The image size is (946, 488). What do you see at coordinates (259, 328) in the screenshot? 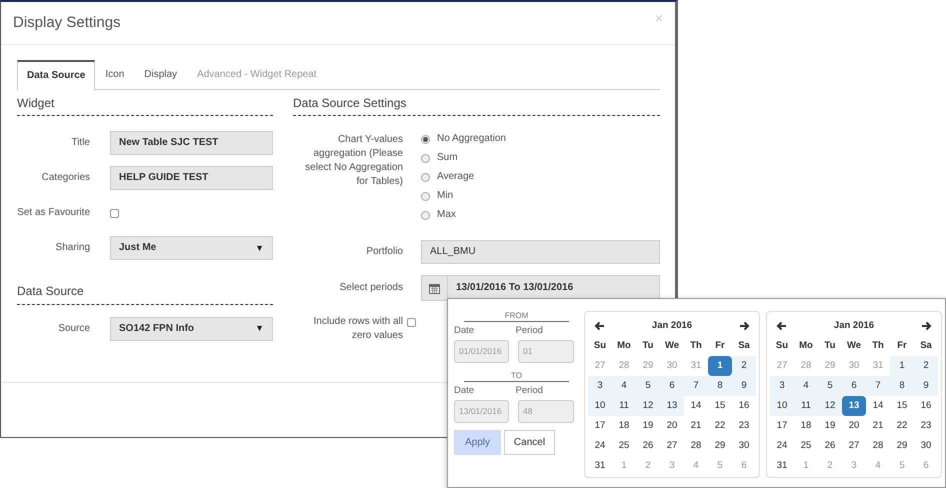
I see `caret-icon: ▼` at bounding box center [259, 328].